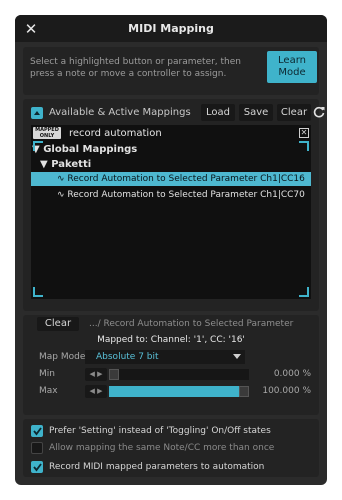  Describe the element at coordinates (304, 133) in the screenshot. I see `clear-search-icon: ✕` at that location.